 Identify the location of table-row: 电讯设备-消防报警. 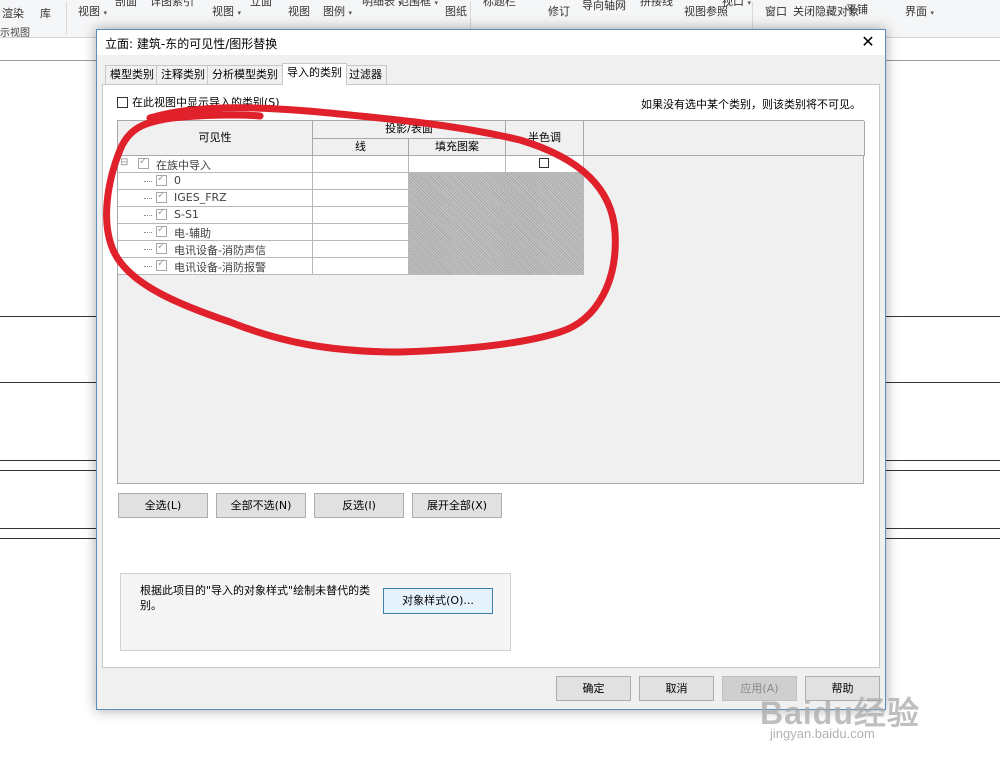
(215, 266).